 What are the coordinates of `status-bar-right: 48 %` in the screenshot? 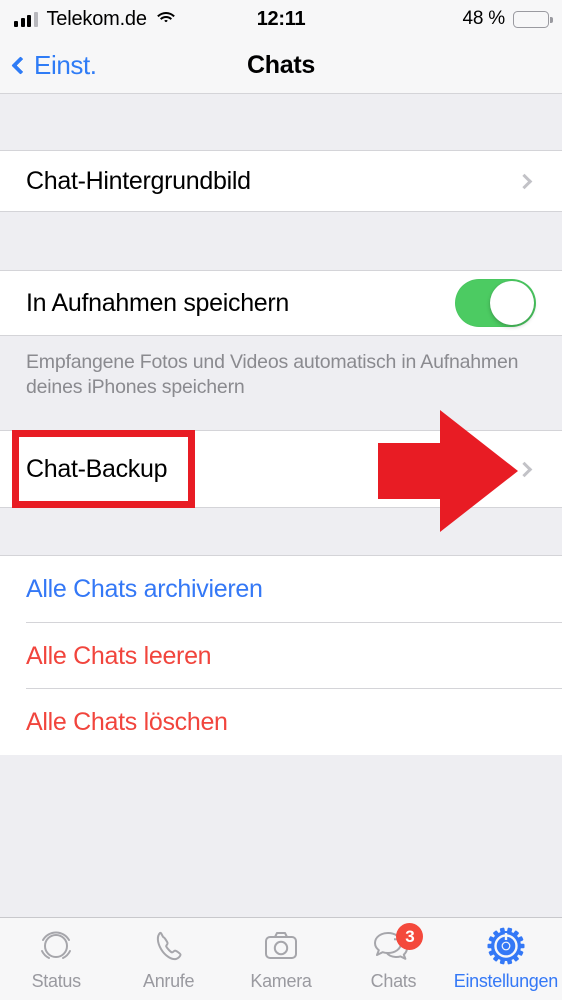 It's located at (507, 19).